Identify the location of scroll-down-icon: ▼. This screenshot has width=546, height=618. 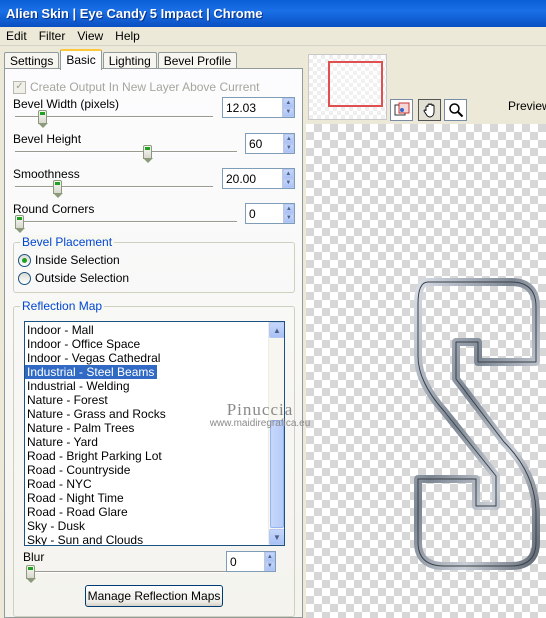
(276, 537).